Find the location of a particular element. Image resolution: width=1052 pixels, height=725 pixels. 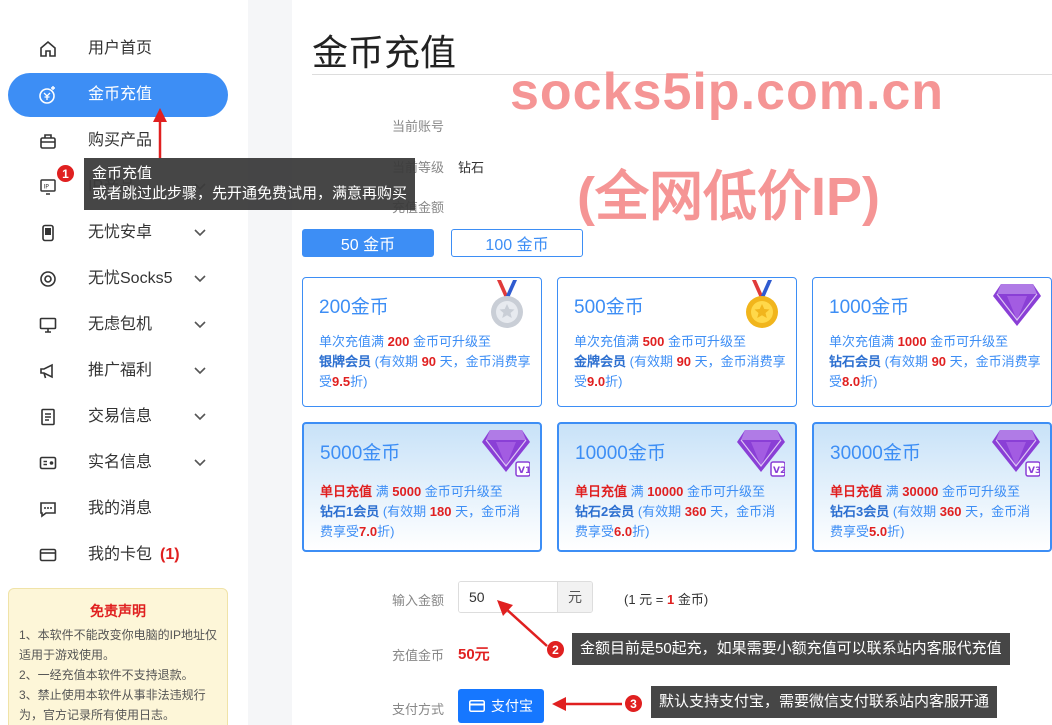

page-title: 金币充值 is located at coordinates (384, 52).